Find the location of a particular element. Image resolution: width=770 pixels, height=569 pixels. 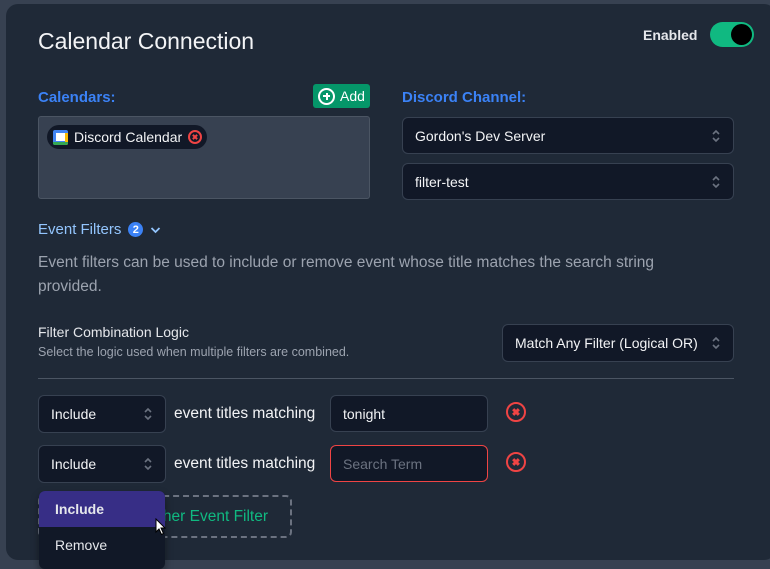

add-calendar-button: Add is located at coordinates (341, 96).